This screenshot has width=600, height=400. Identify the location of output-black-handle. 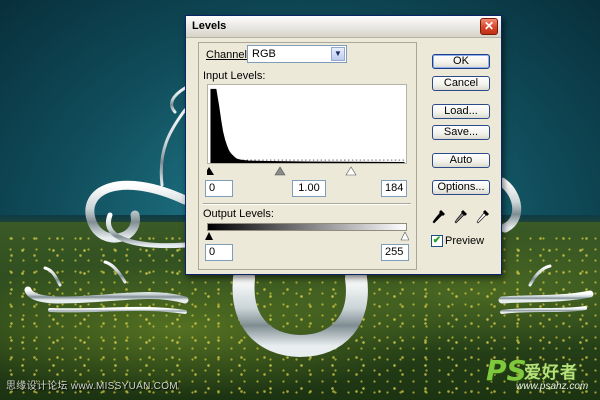
(209, 236).